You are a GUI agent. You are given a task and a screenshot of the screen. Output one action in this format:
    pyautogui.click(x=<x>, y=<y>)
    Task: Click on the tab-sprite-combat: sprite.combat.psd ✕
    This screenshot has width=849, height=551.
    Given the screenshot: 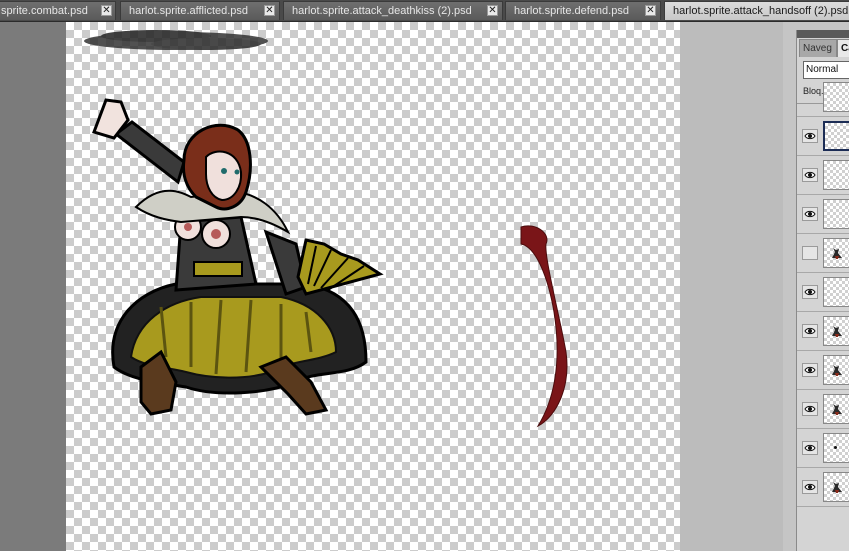 What is the action you would take?
    pyautogui.click(x=58, y=10)
    